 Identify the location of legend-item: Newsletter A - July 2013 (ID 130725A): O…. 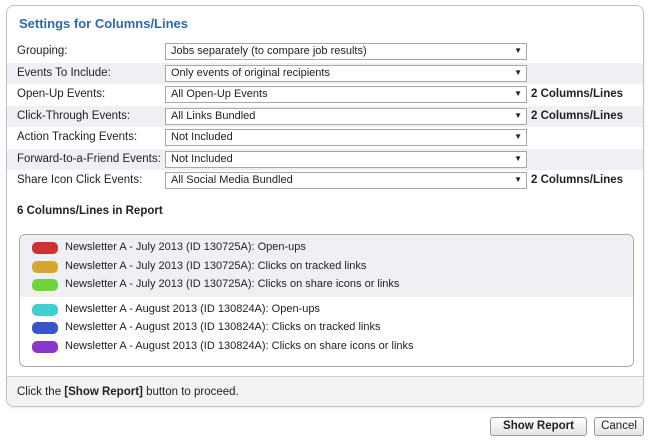
(326, 247).